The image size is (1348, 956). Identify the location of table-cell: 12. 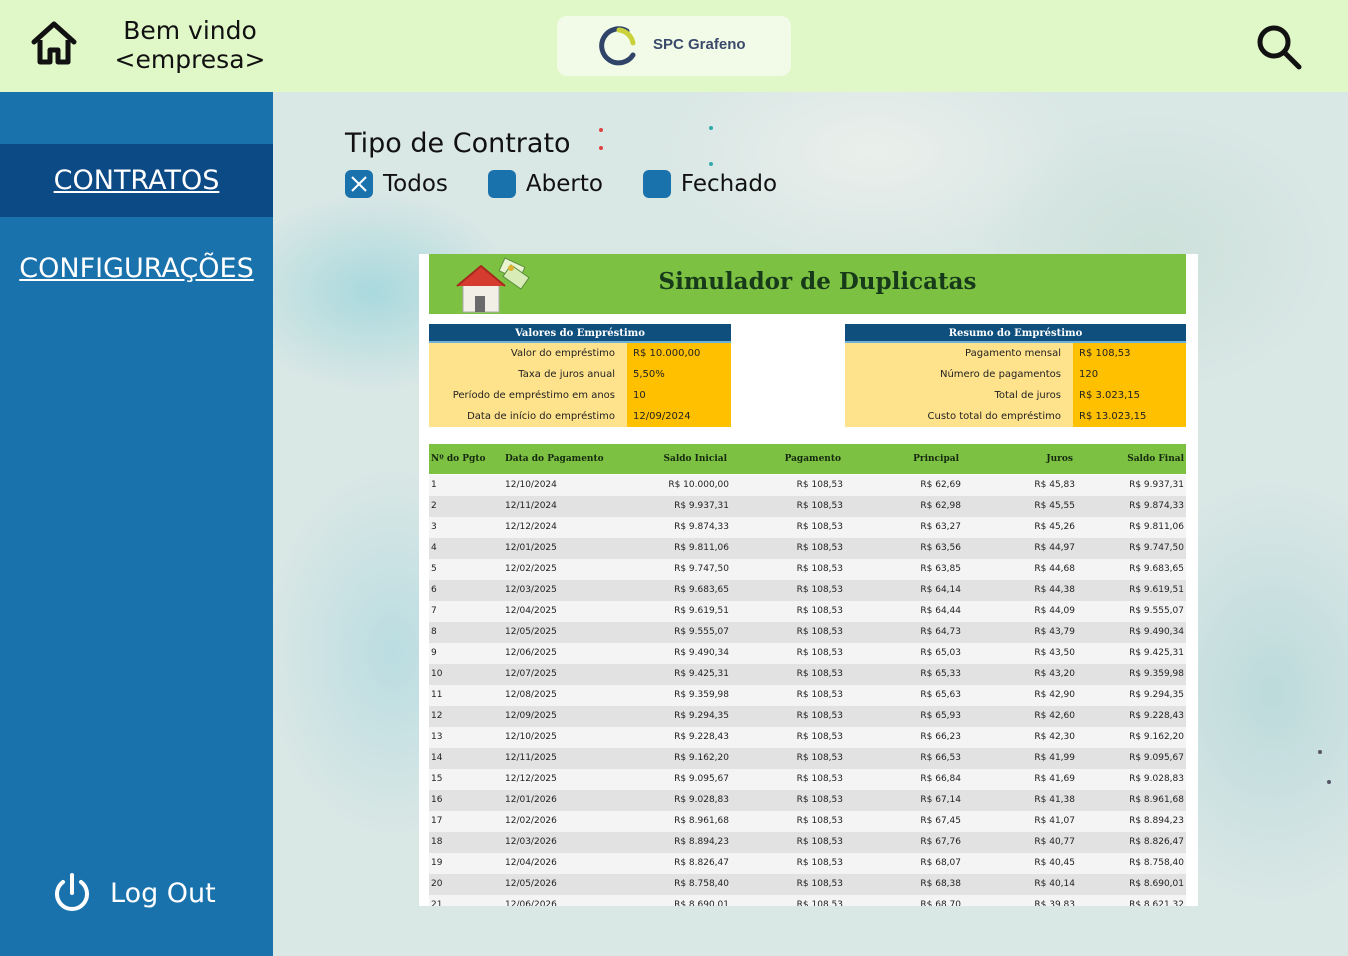
(437, 716).